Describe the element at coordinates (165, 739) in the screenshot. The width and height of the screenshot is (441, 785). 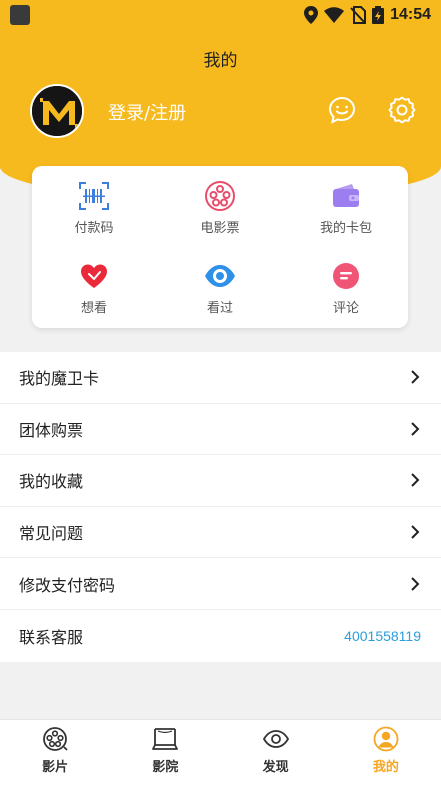
I see `cinema-screen-icon` at that location.